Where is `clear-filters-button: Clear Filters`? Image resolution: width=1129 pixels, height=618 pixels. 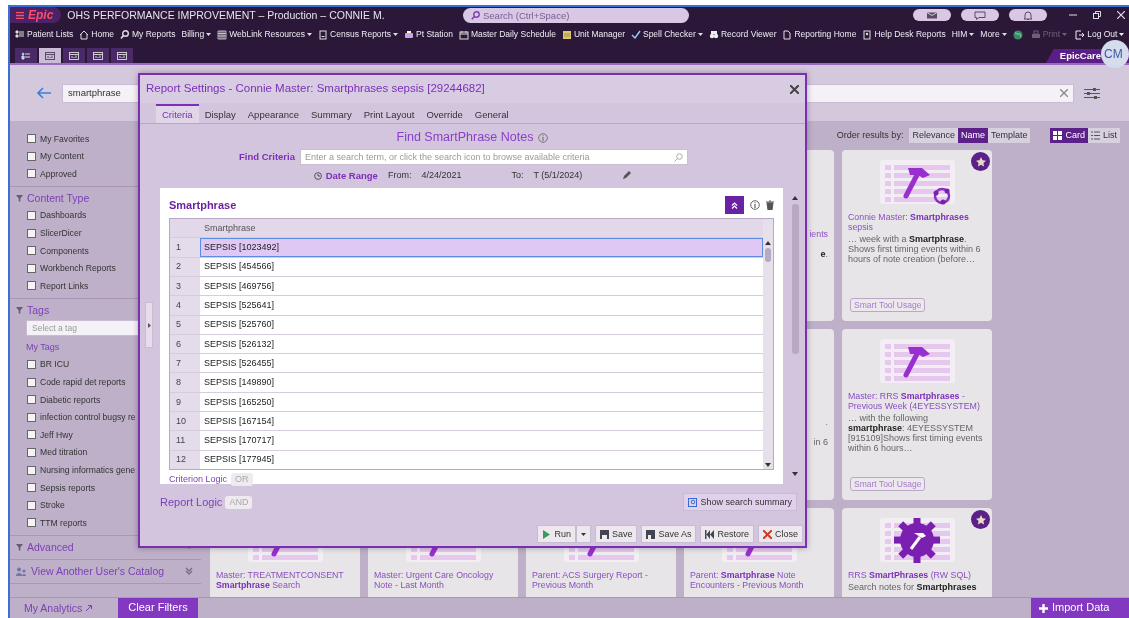
clear-filters-button: Clear Filters is located at coordinates (158, 607).